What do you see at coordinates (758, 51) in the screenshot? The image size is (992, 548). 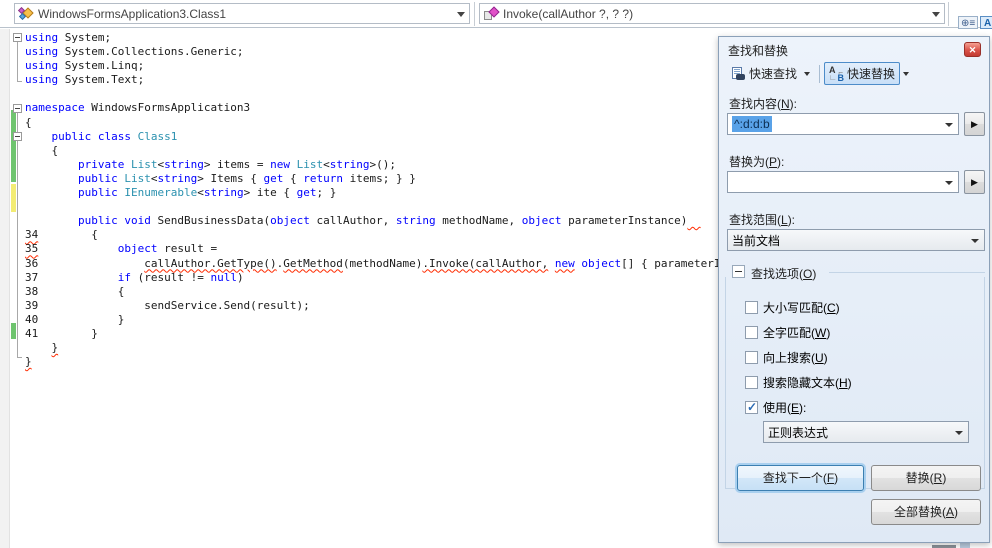 I see `dialog-title: 查找和替换` at bounding box center [758, 51].